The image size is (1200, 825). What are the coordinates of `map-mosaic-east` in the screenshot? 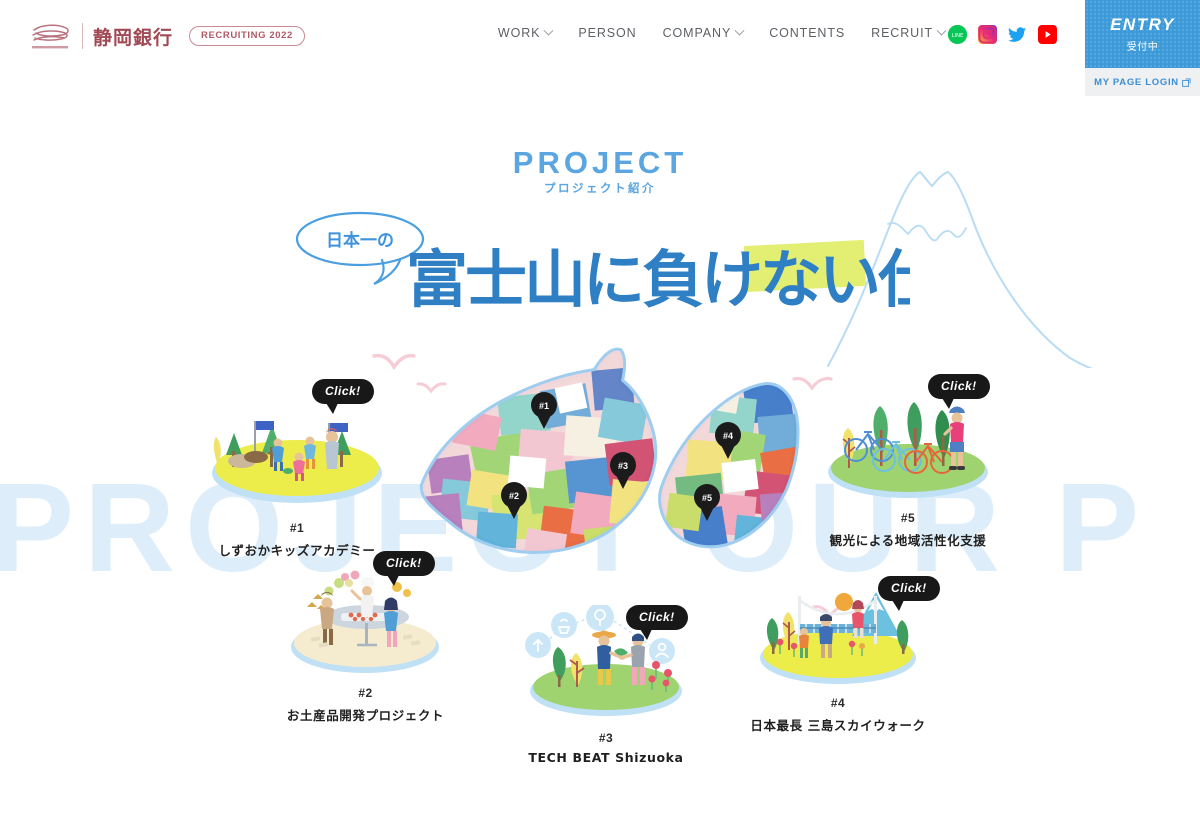 It's located at (729, 465).